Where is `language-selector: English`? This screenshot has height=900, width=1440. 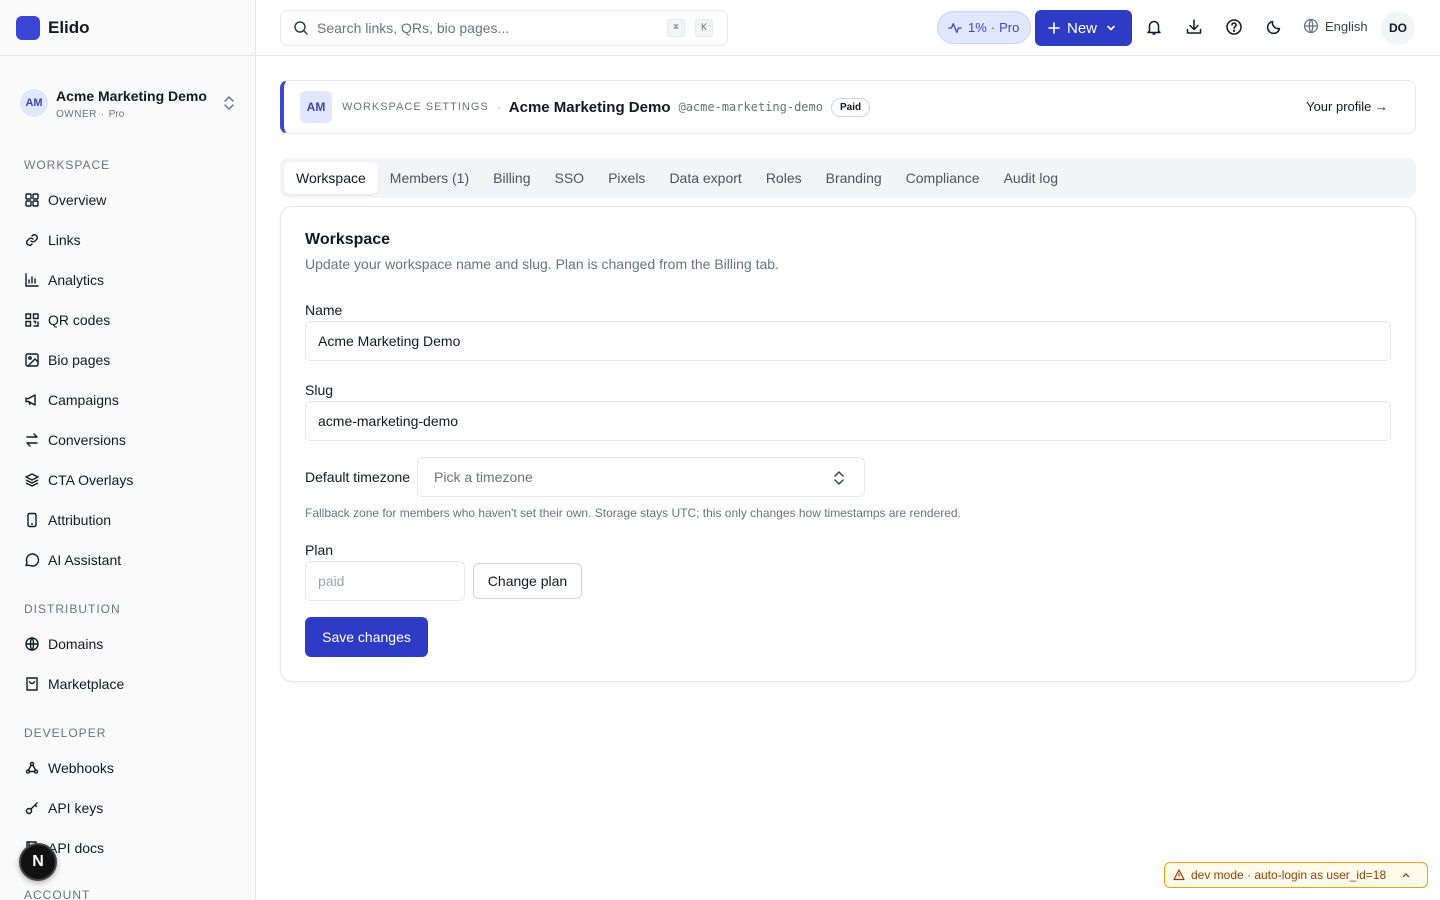 language-selector: English is located at coordinates (1335, 26).